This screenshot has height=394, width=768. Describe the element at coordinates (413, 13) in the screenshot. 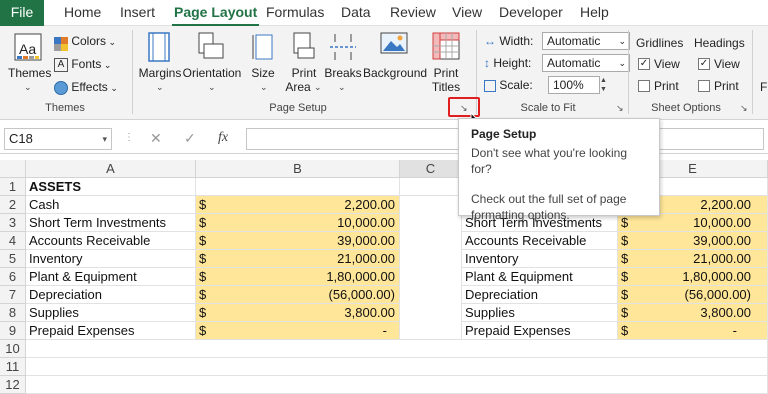

I see `menu-review: Review` at that location.